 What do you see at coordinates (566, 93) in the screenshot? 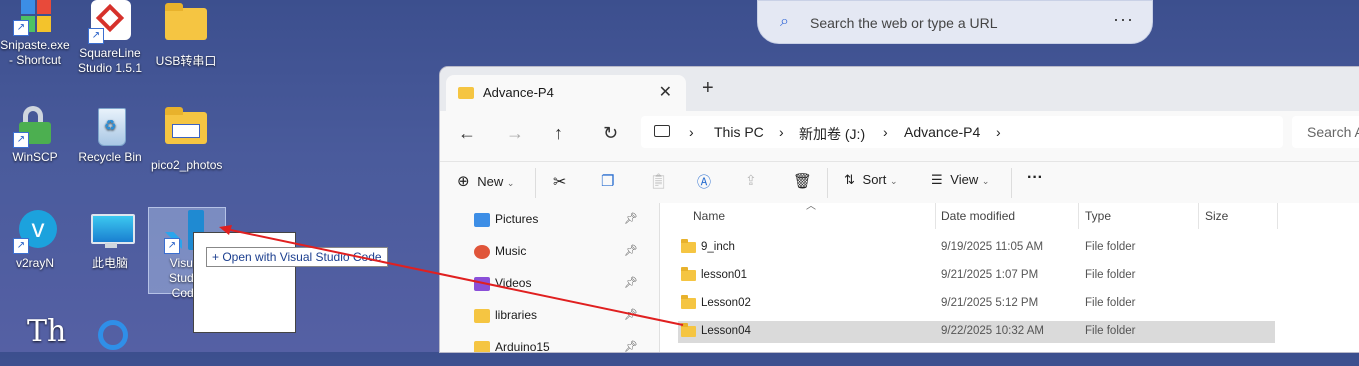
I see `tab-advance-p4: Advance-P4 ✕` at bounding box center [566, 93].